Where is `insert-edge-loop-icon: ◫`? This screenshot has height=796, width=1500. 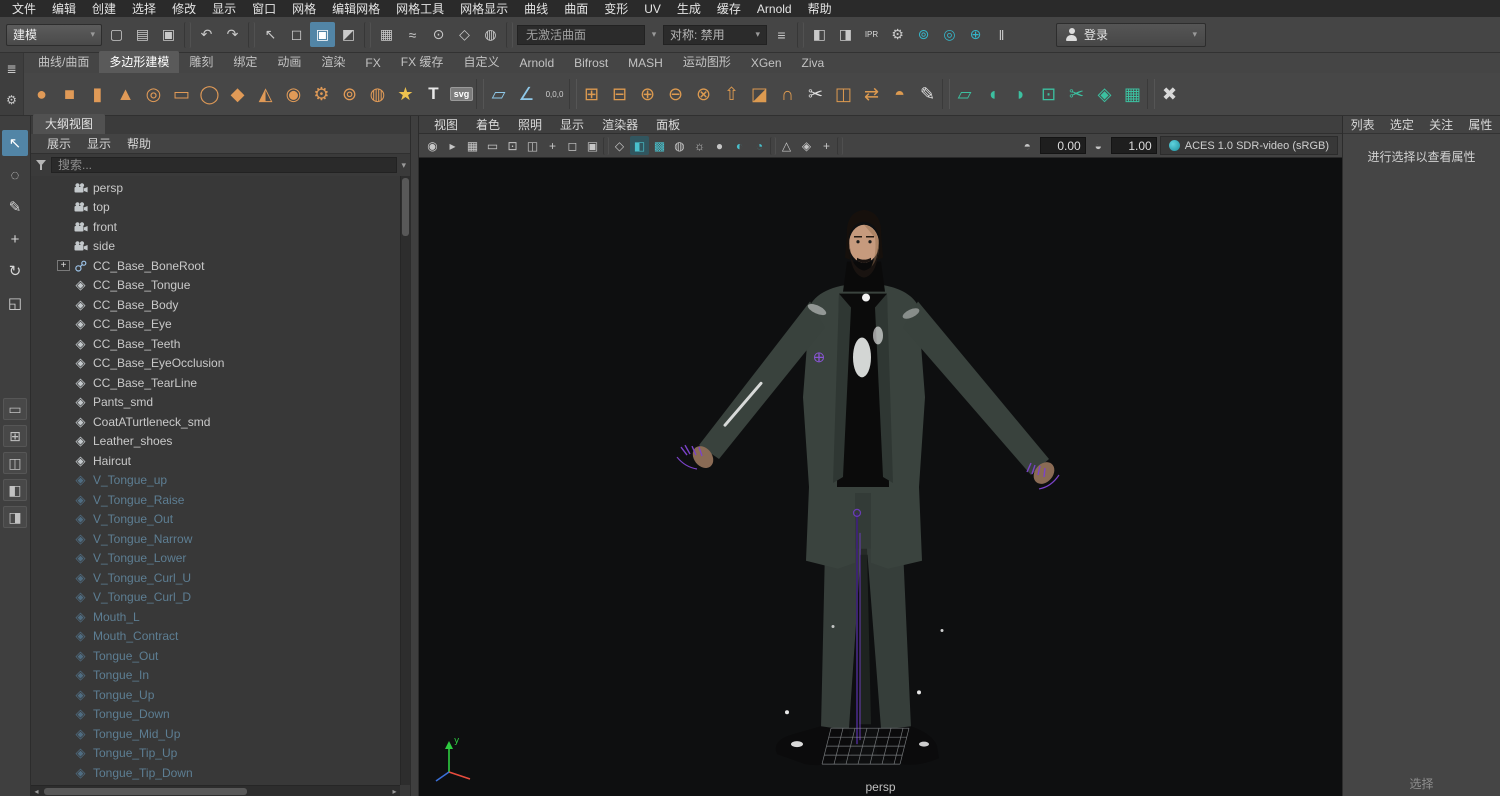 insert-edge-loop-icon: ◫ is located at coordinates (843, 94).